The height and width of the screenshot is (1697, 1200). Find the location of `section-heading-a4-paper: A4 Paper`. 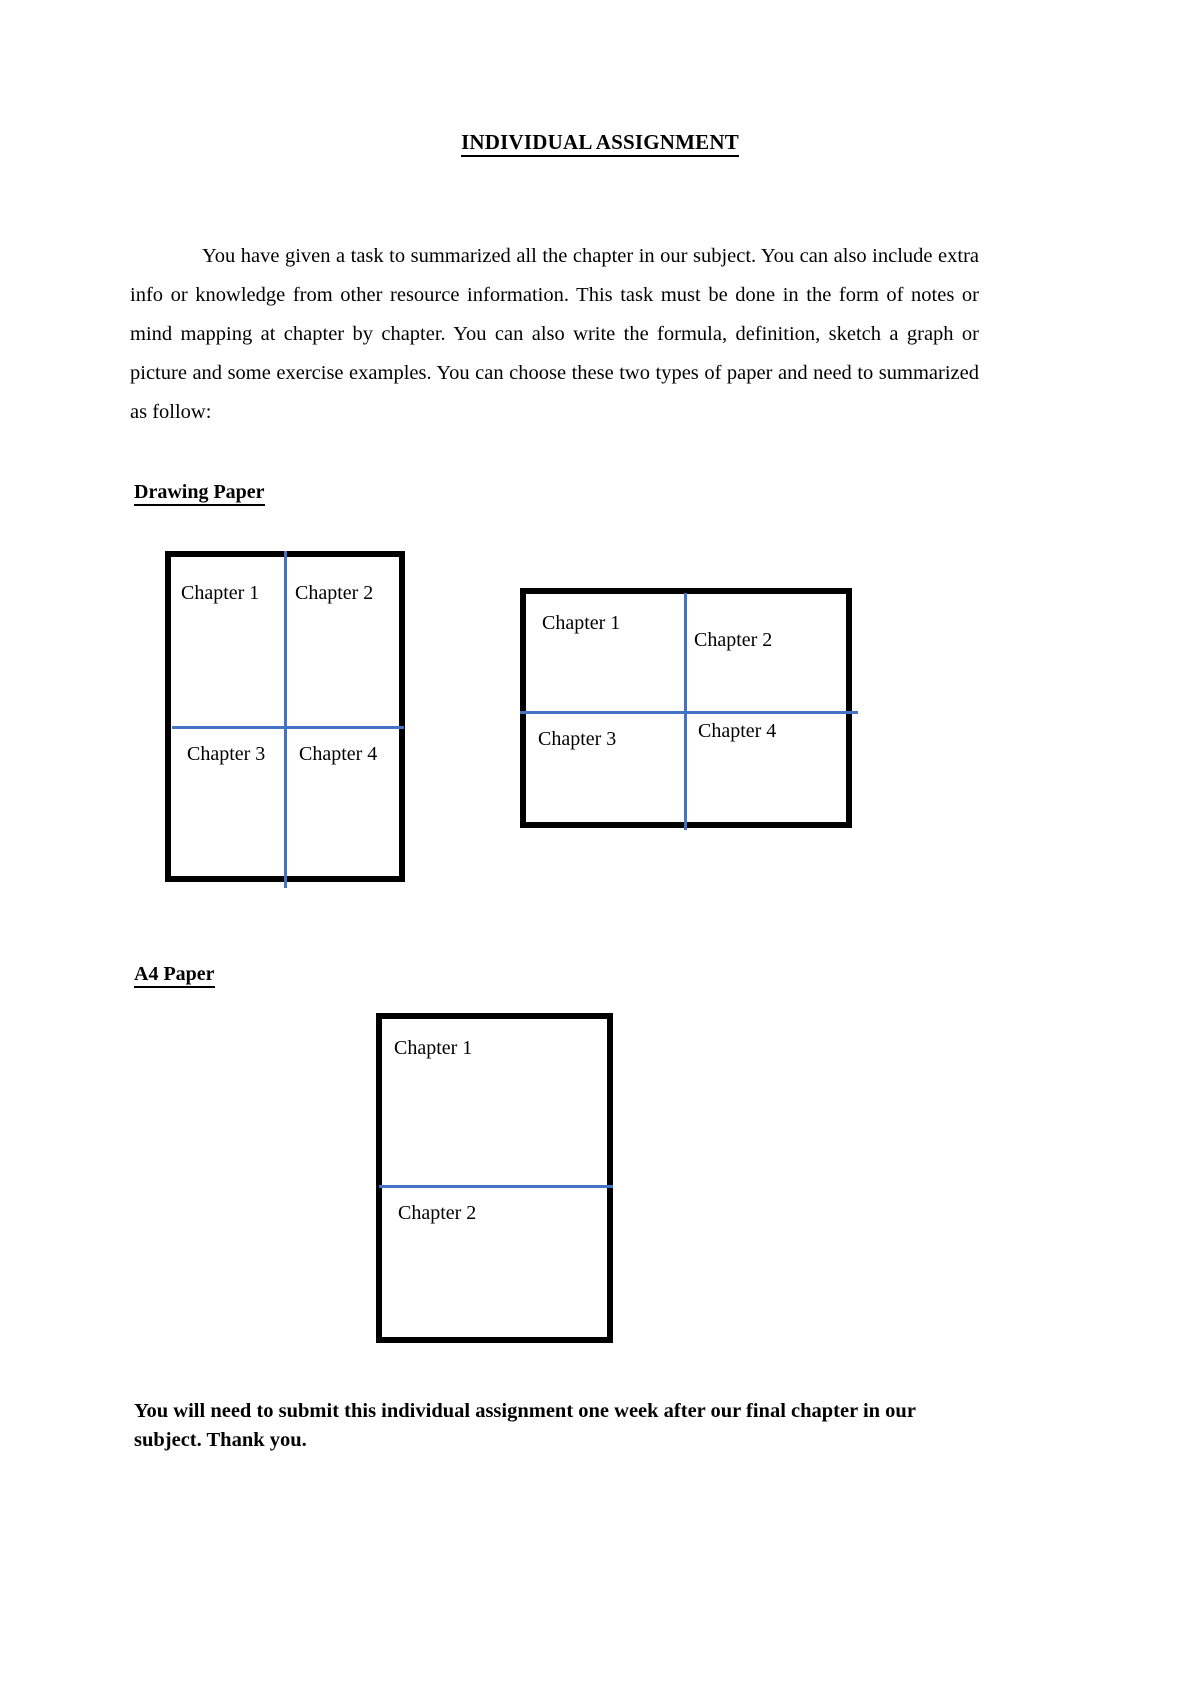

section-heading-a4-paper: A4 Paper is located at coordinates (174, 975).